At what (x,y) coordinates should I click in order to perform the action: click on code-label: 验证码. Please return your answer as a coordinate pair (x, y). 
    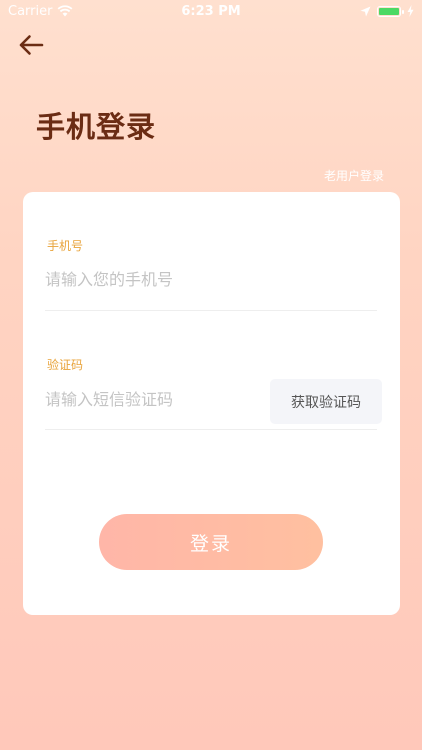
    Looking at the image, I should click on (65, 365).